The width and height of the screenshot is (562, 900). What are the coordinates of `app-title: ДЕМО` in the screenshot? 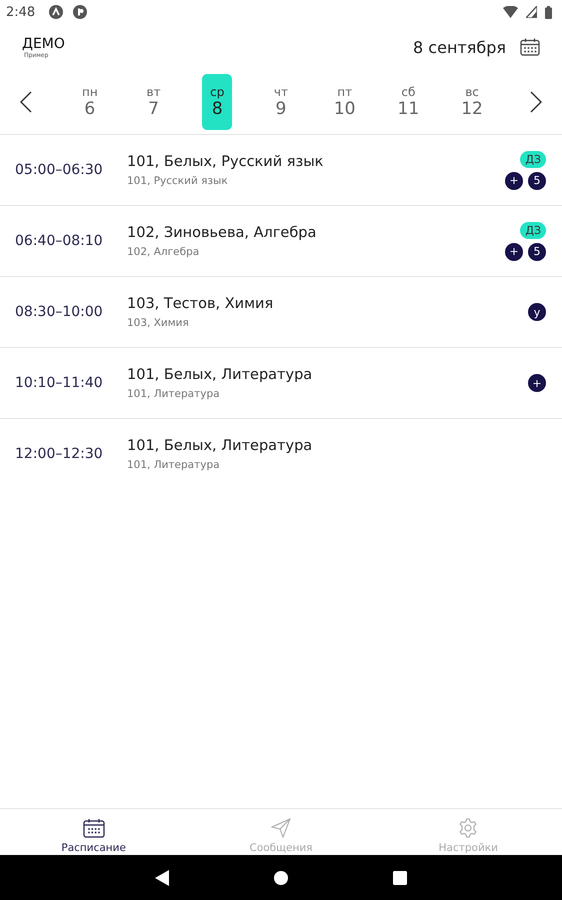 It's located at (44, 44).